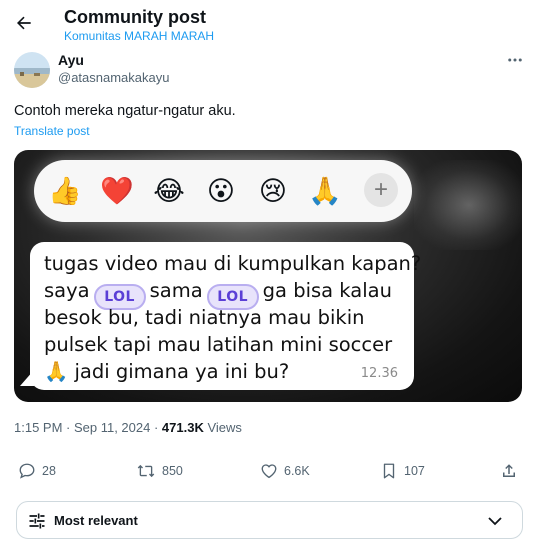 The height and width of the screenshot is (552, 542). Describe the element at coordinates (96, 520) in the screenshot. I see `sort-label: Most relevant` at that location.